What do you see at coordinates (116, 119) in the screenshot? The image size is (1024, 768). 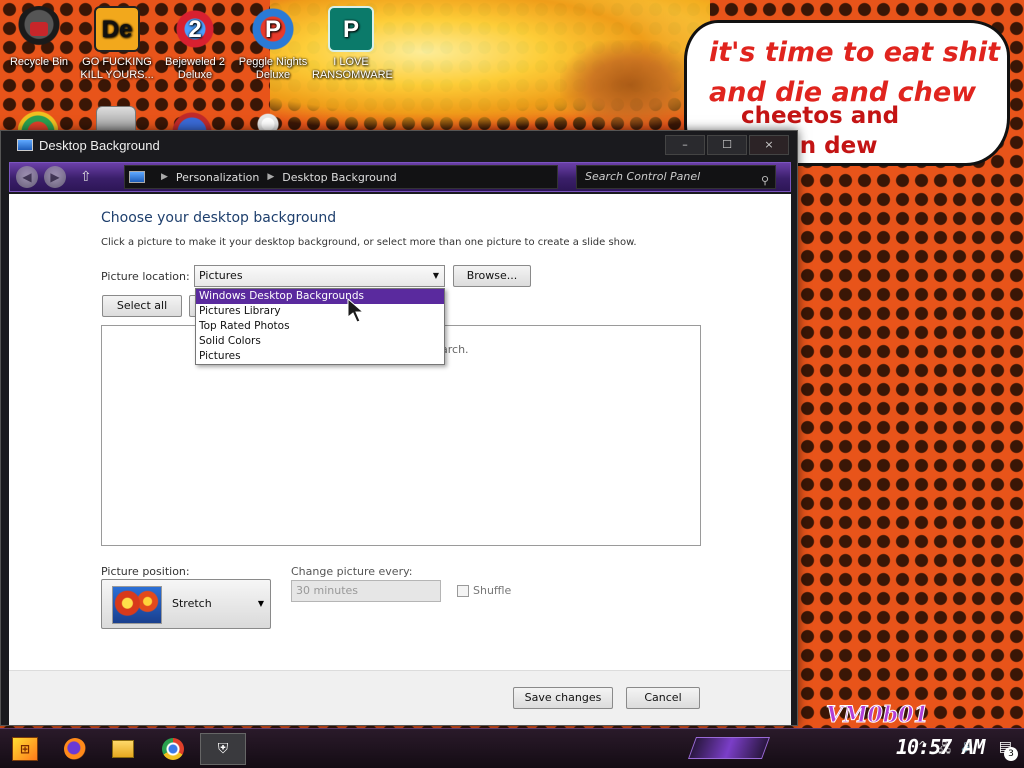 I see `windows-stack-icon` at bounding box center [116, 119].